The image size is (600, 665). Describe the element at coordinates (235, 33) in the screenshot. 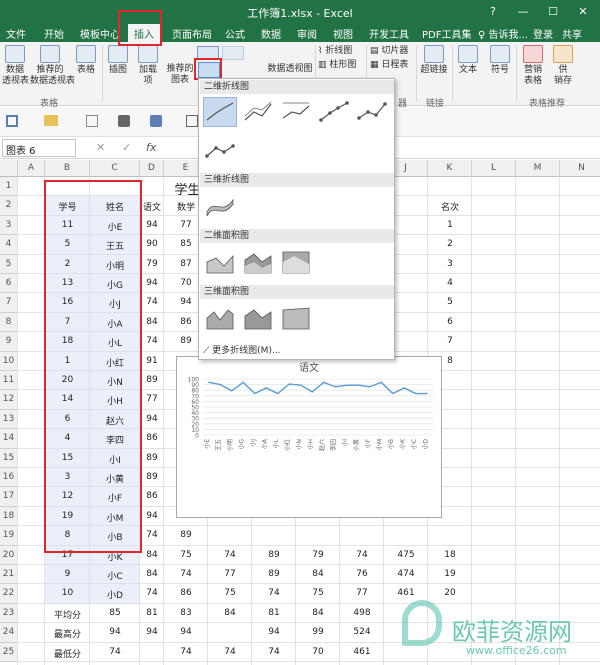

I see `tab-formulas: 公式` at that location.